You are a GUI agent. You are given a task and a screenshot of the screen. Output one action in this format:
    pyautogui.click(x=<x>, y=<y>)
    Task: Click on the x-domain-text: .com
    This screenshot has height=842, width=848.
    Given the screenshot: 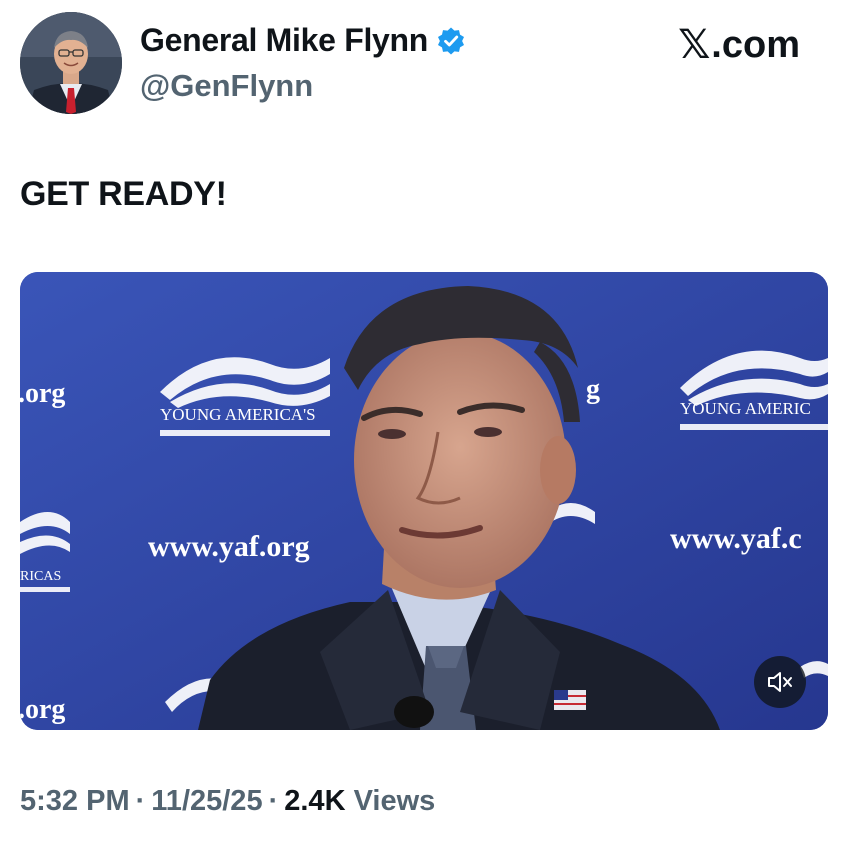 What is the action you would take?
    pyautogui.click(x=755, y=44)
    